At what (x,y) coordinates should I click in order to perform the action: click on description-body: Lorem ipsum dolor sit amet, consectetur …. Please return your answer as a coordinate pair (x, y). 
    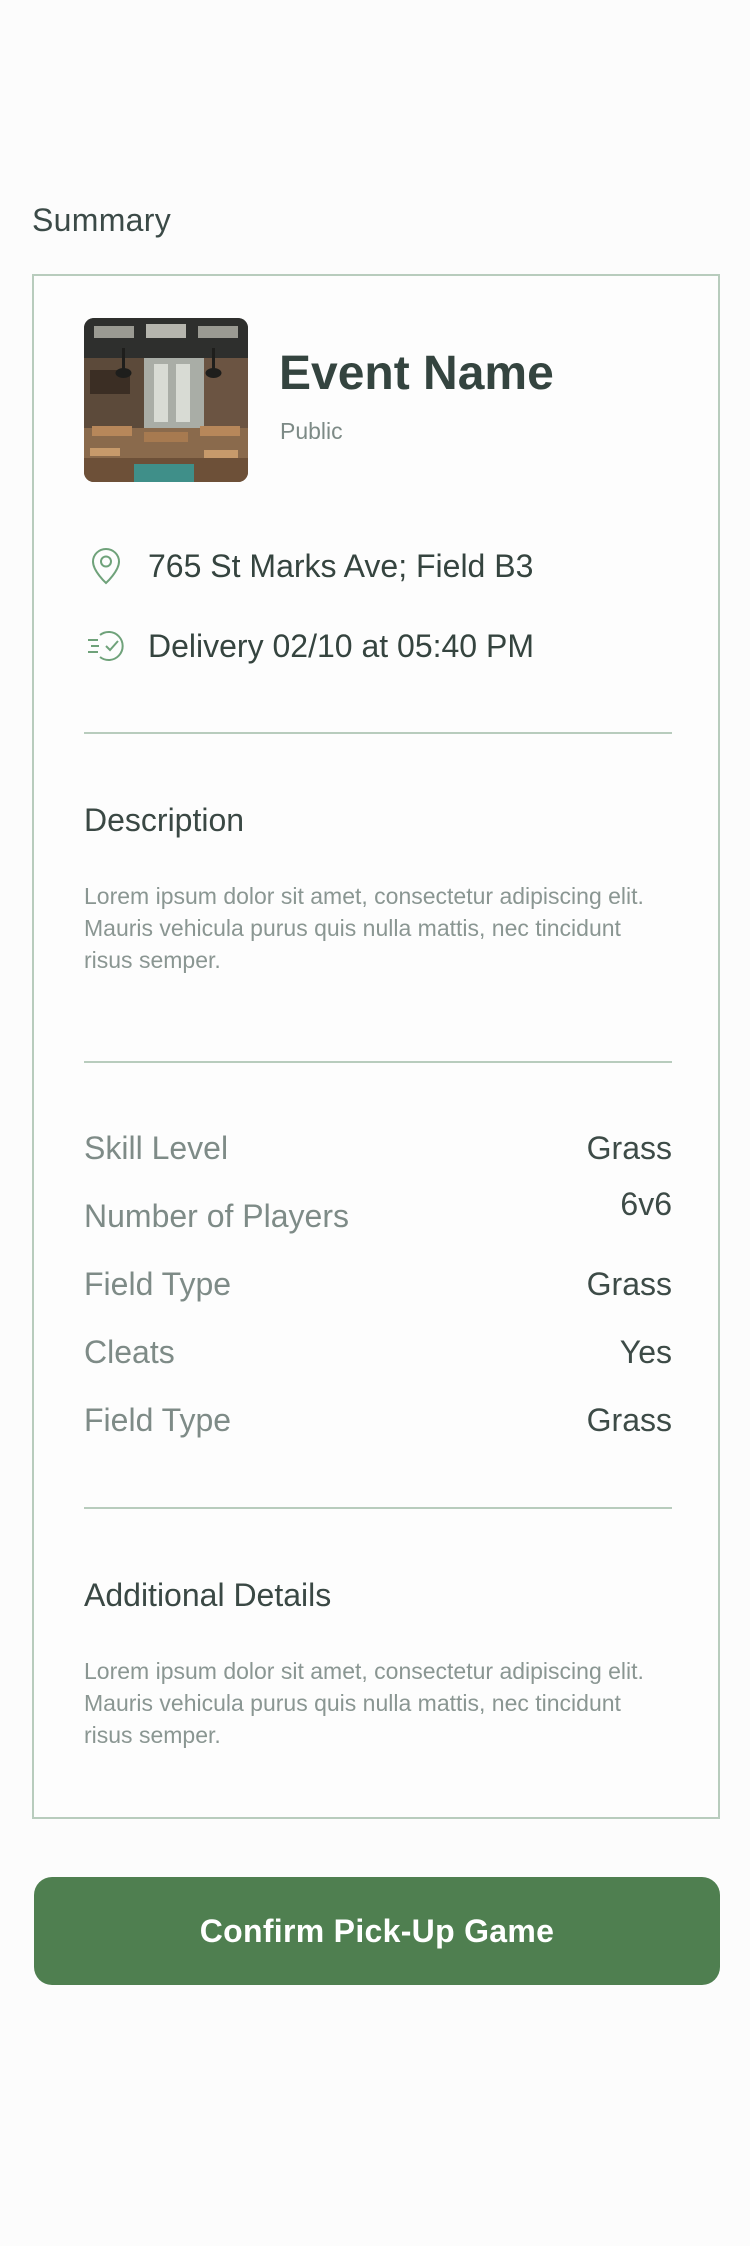
    Looking at the image, I should click on (364, 928).